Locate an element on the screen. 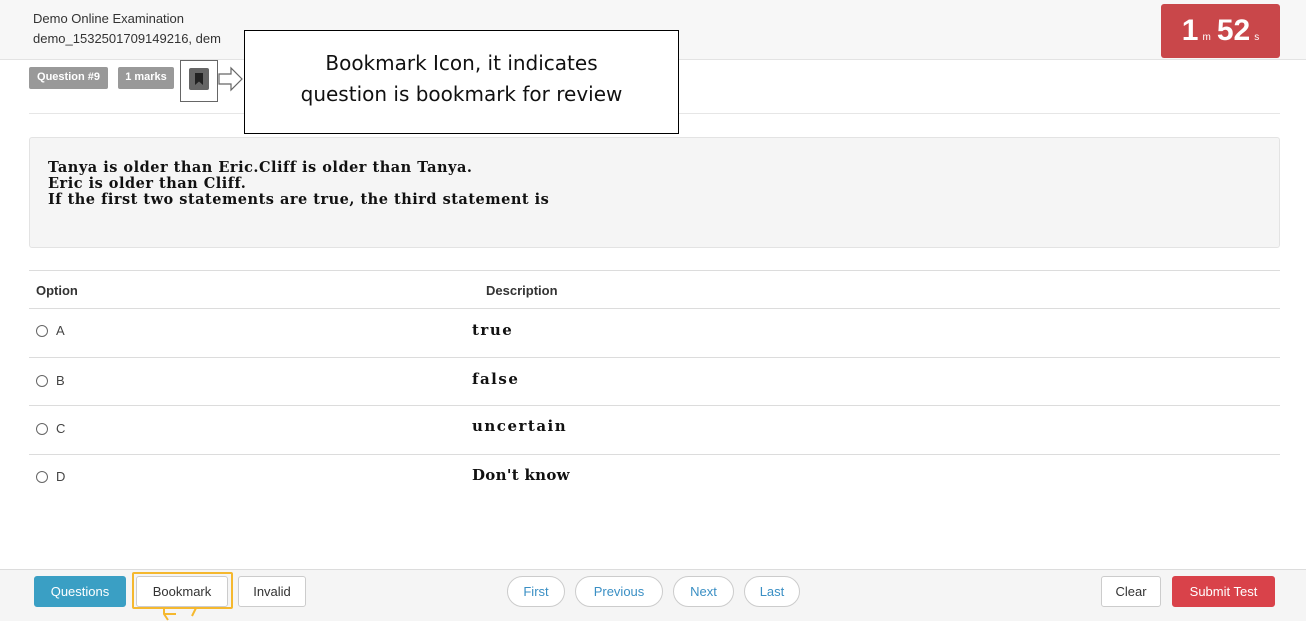 This screenshot has height=621, width=1306. option-label: D is located at coordinates (61, 476).